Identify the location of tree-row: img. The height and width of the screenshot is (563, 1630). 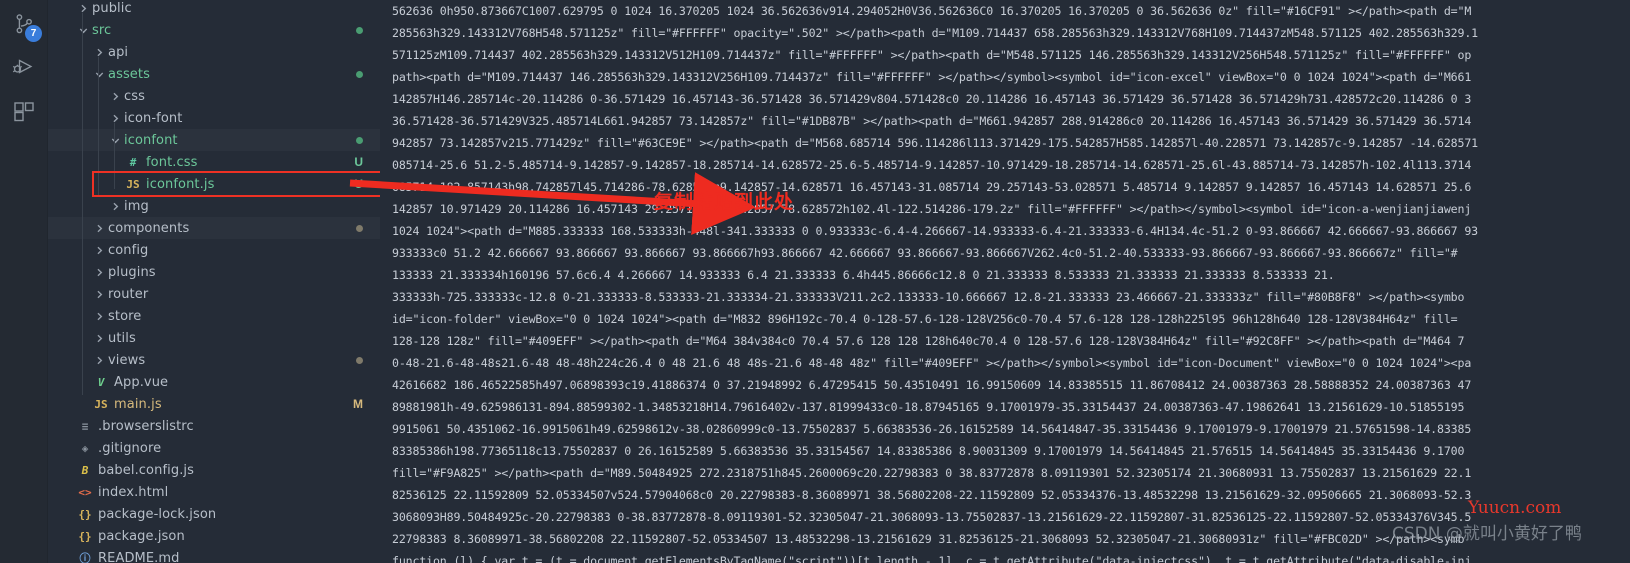
(214, 206).